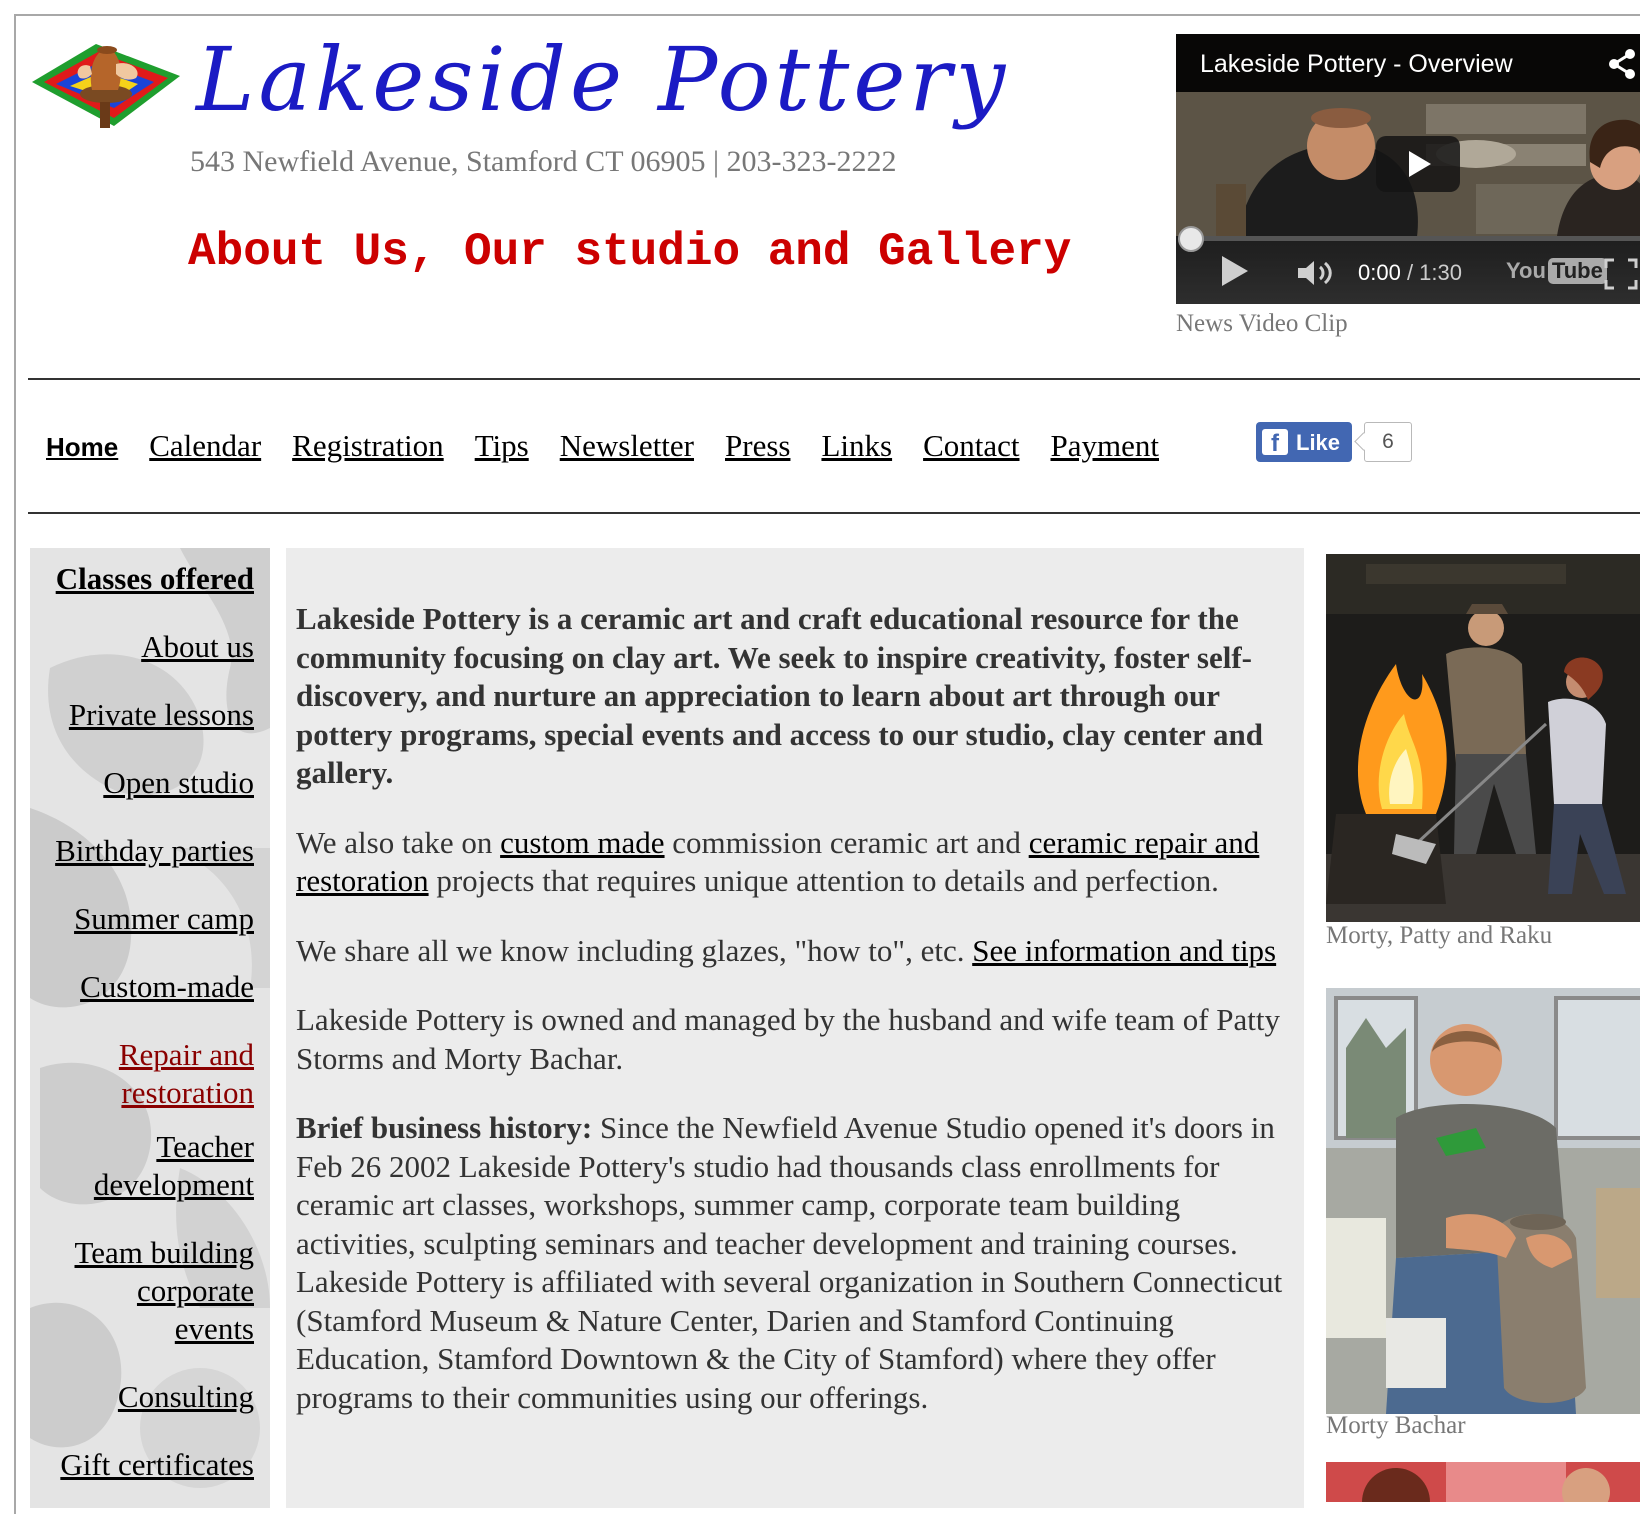 The image size is (1640, 1514). What do you see at coordinates (155, 579) in the screenshot?
I see `sidebar-item-classes-offered: Classes offered` at bounding box center [155, 579].